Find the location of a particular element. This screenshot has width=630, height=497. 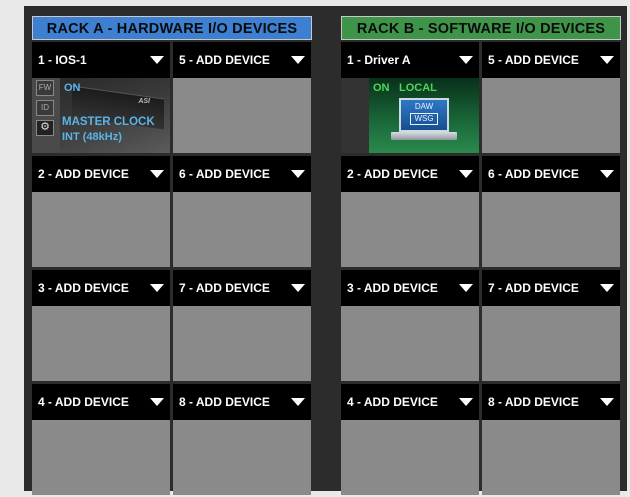

device-detail: FW ID ⚙ ASI ON MASTER CLOCK INT (48kHz) is located at coordinates (101, 115).